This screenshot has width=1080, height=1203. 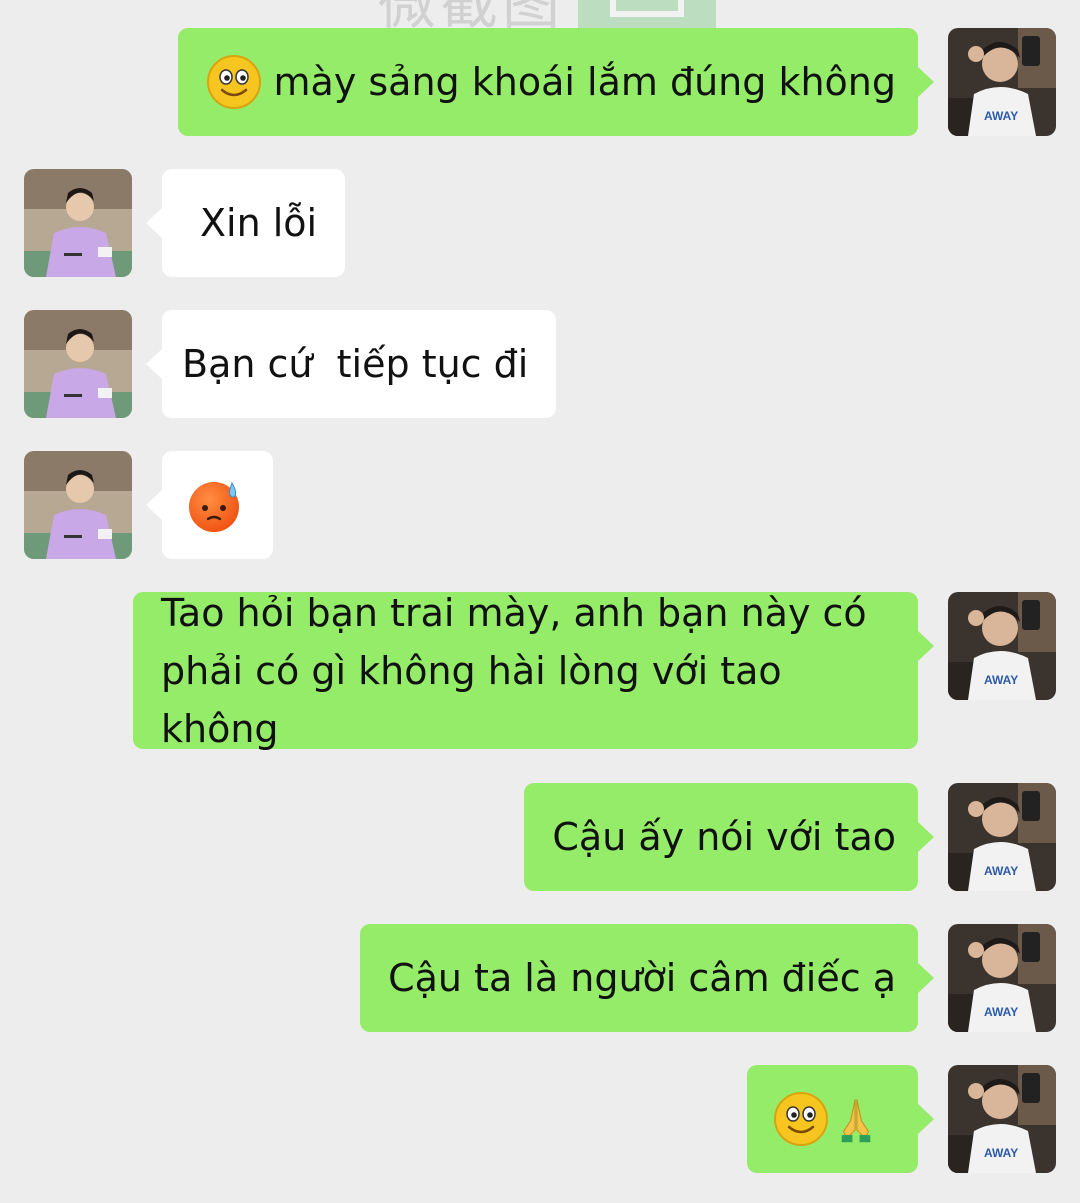 I want to click on message-text: Cậu ta là người câm điếc ạ, so click(x=642, y=978).